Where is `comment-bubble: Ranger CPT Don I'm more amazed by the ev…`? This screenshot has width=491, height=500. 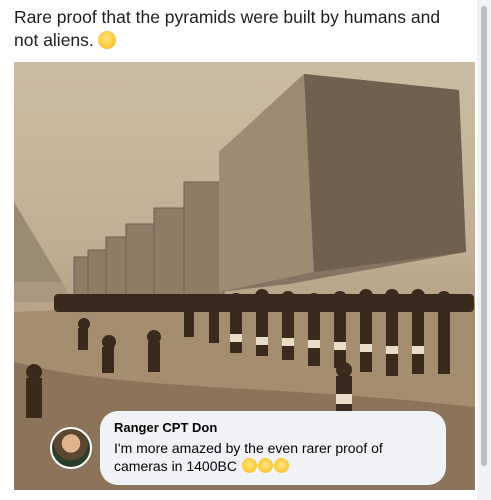 comment-bubble: Ranger CPT Don I'm more amazed by the ev… is located at coordinates (273, 448).